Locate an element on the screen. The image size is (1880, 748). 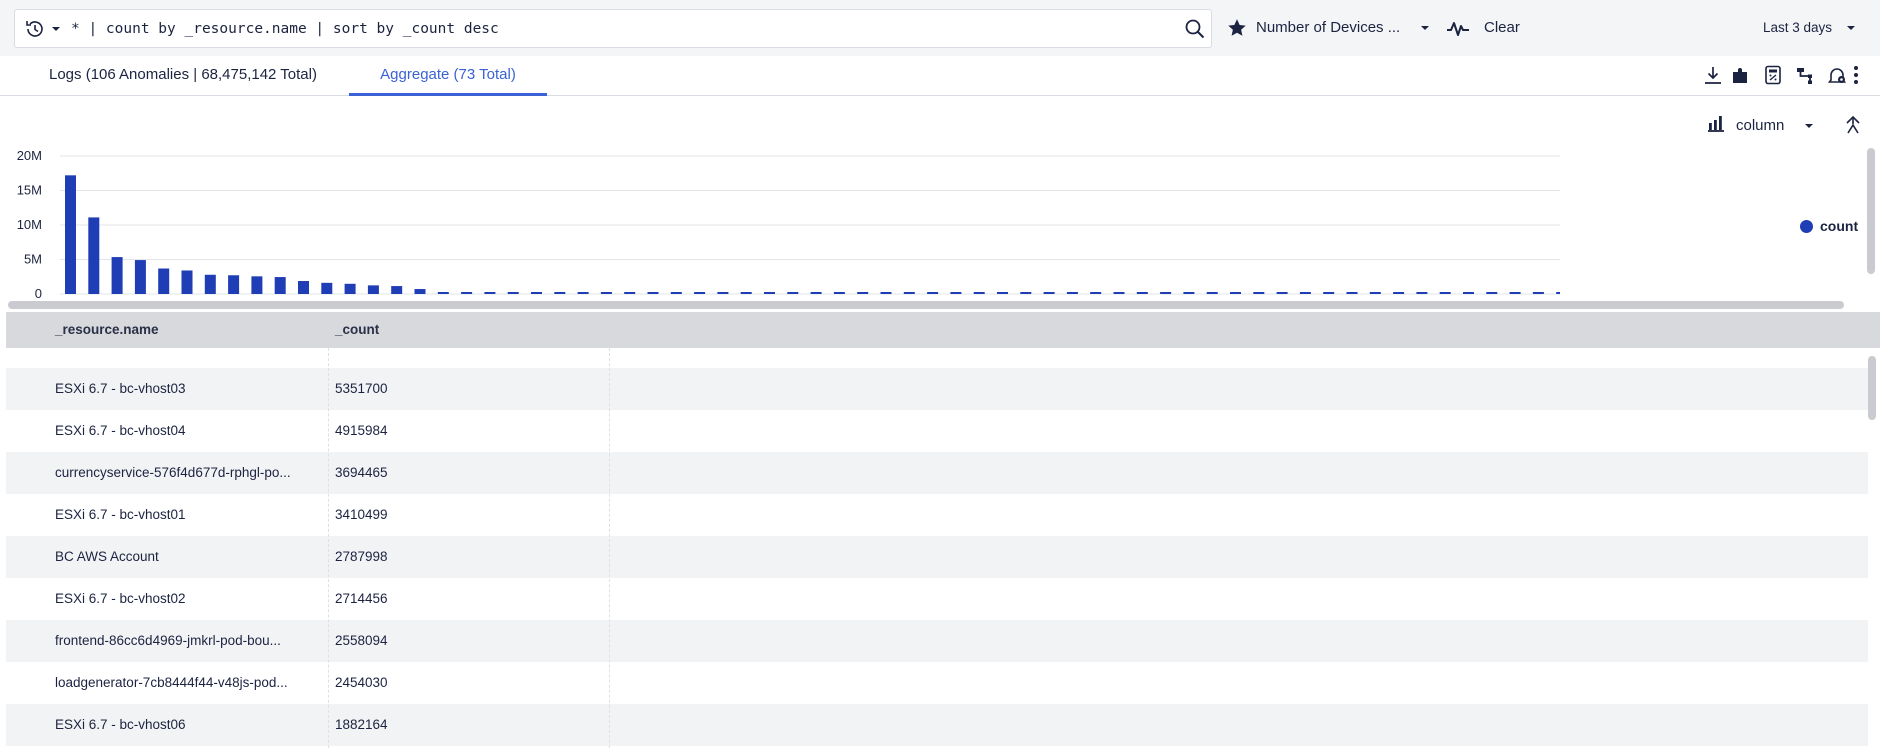
history-dropdown-caret-icon is located at coordinates (56, 29).